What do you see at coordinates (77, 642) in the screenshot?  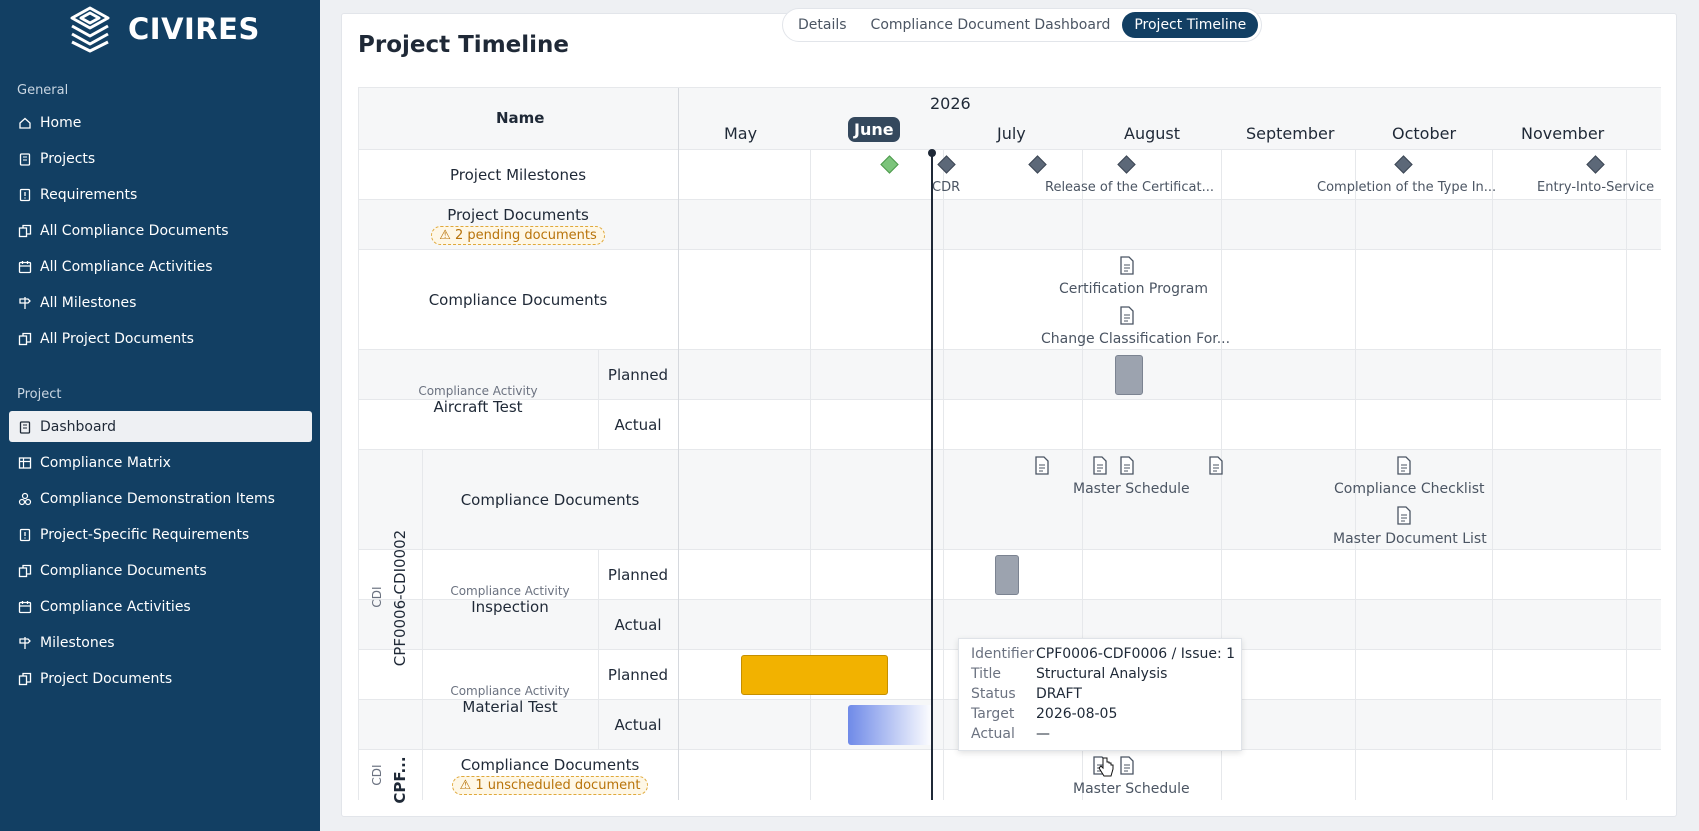 I see `sidebar-item-label: Milestones` at bounding box center [77, 642].